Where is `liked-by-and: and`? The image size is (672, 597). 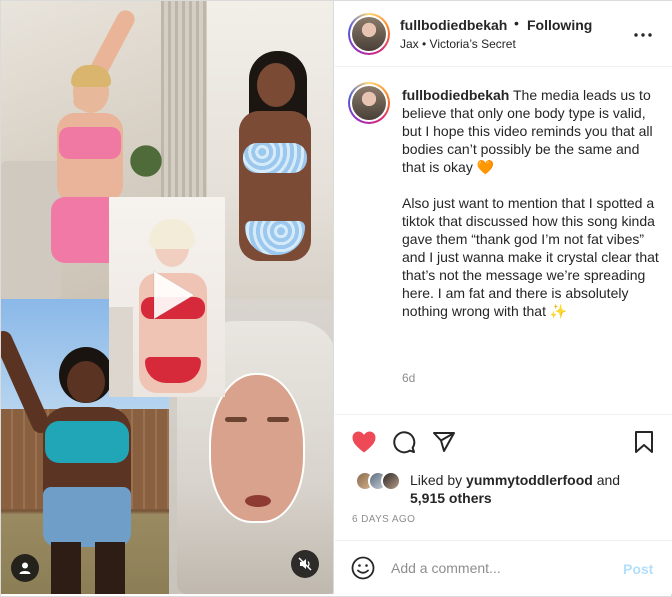 liked-by-and: and is located at coordinates (606, 480).